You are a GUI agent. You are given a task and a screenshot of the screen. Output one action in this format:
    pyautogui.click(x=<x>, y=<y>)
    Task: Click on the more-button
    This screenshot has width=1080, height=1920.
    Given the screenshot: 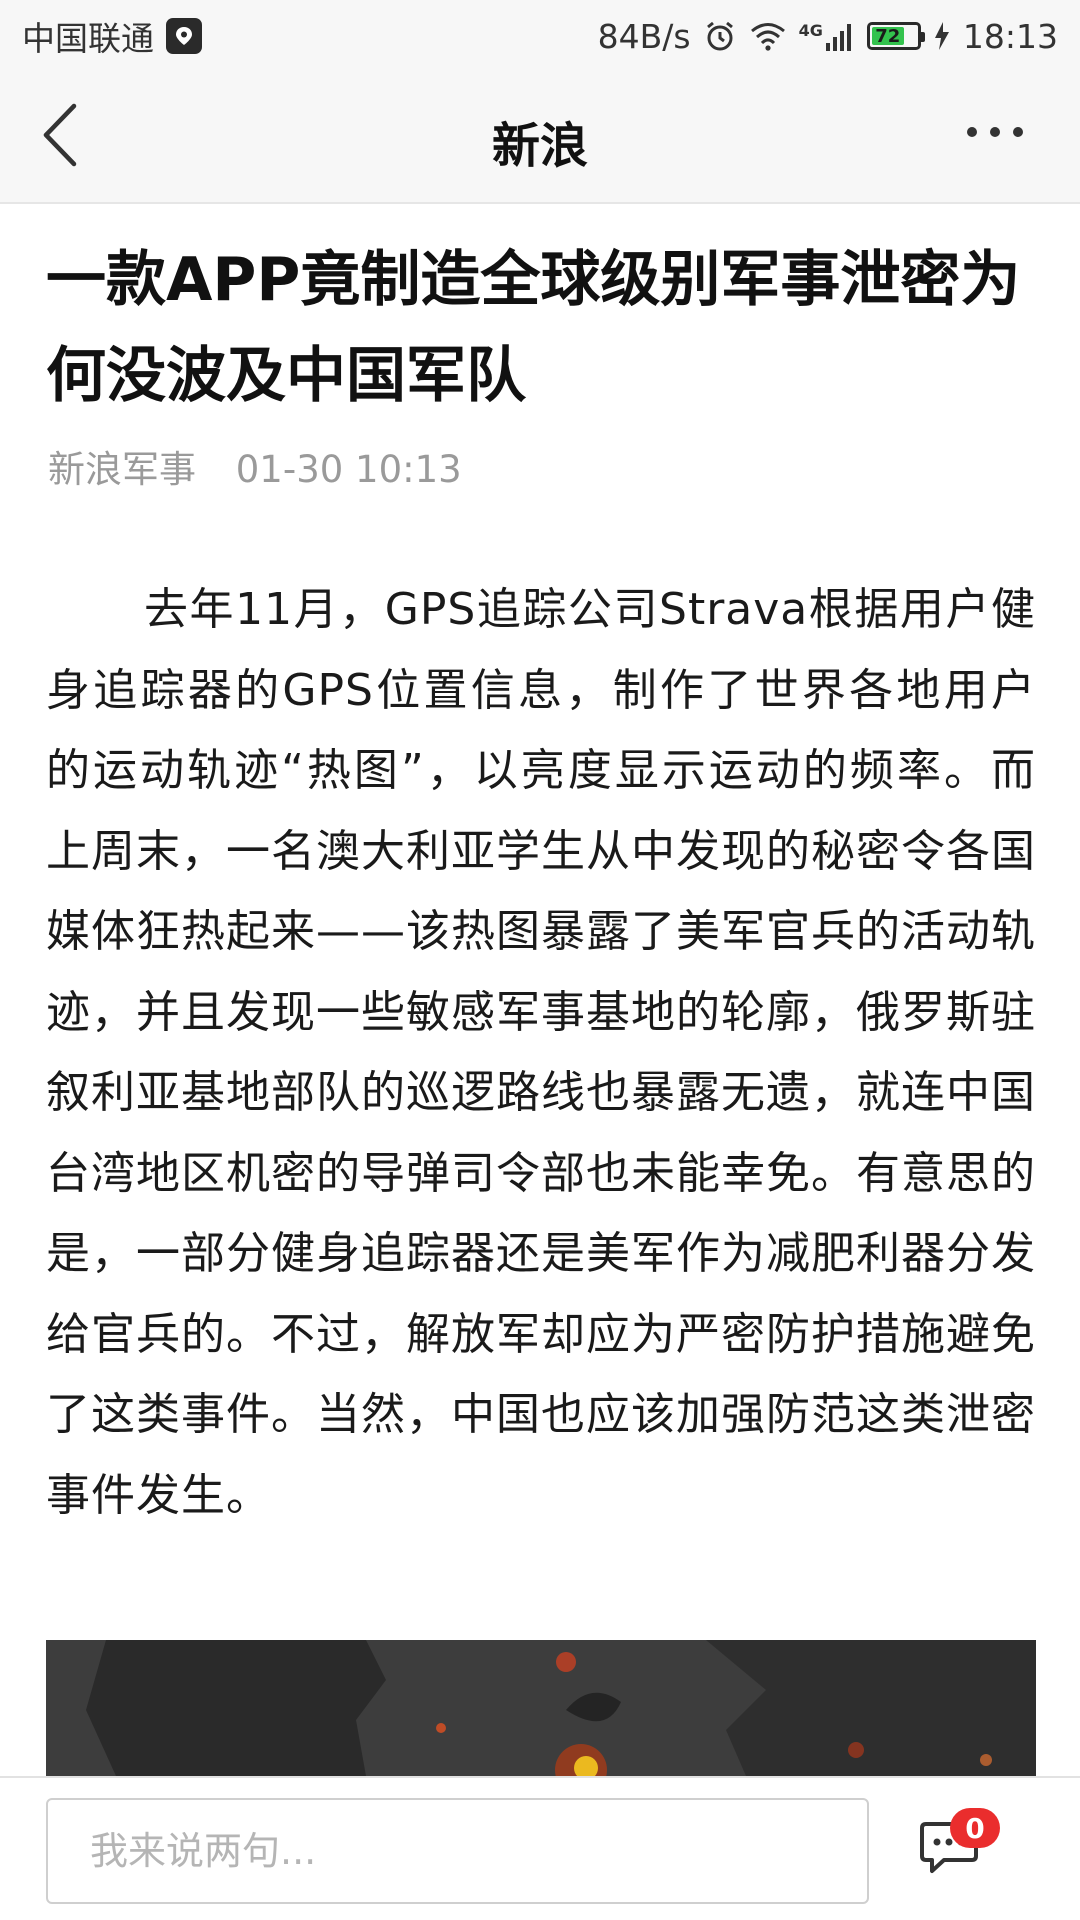 What is the action you would take?
    pyautogui.click(x=995, y=137)
    